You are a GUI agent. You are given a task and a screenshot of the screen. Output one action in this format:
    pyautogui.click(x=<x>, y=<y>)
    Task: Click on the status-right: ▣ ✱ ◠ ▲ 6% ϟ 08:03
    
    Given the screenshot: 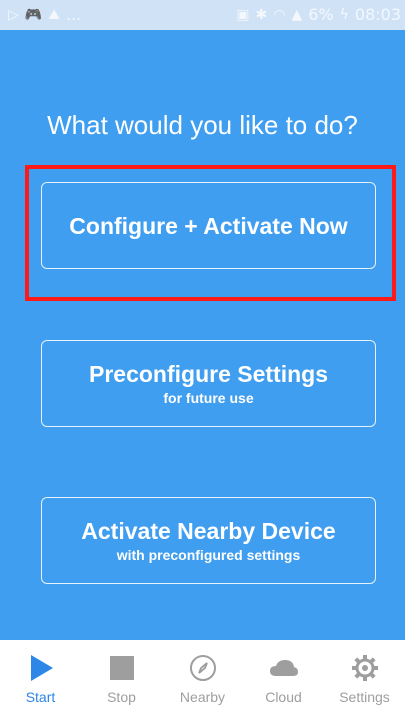 What is the action you would take?
    pyautogui.click(x=318, y=15)
    